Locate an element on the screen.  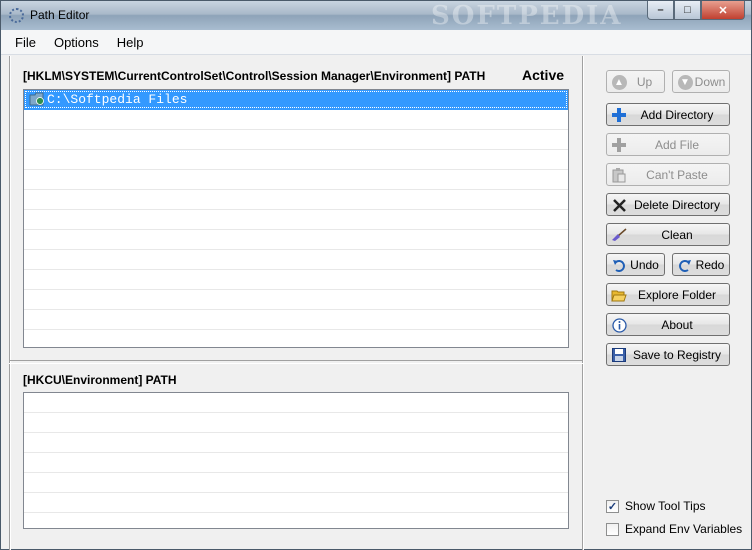
clipboard-icon is located at coordinates (619, 175).